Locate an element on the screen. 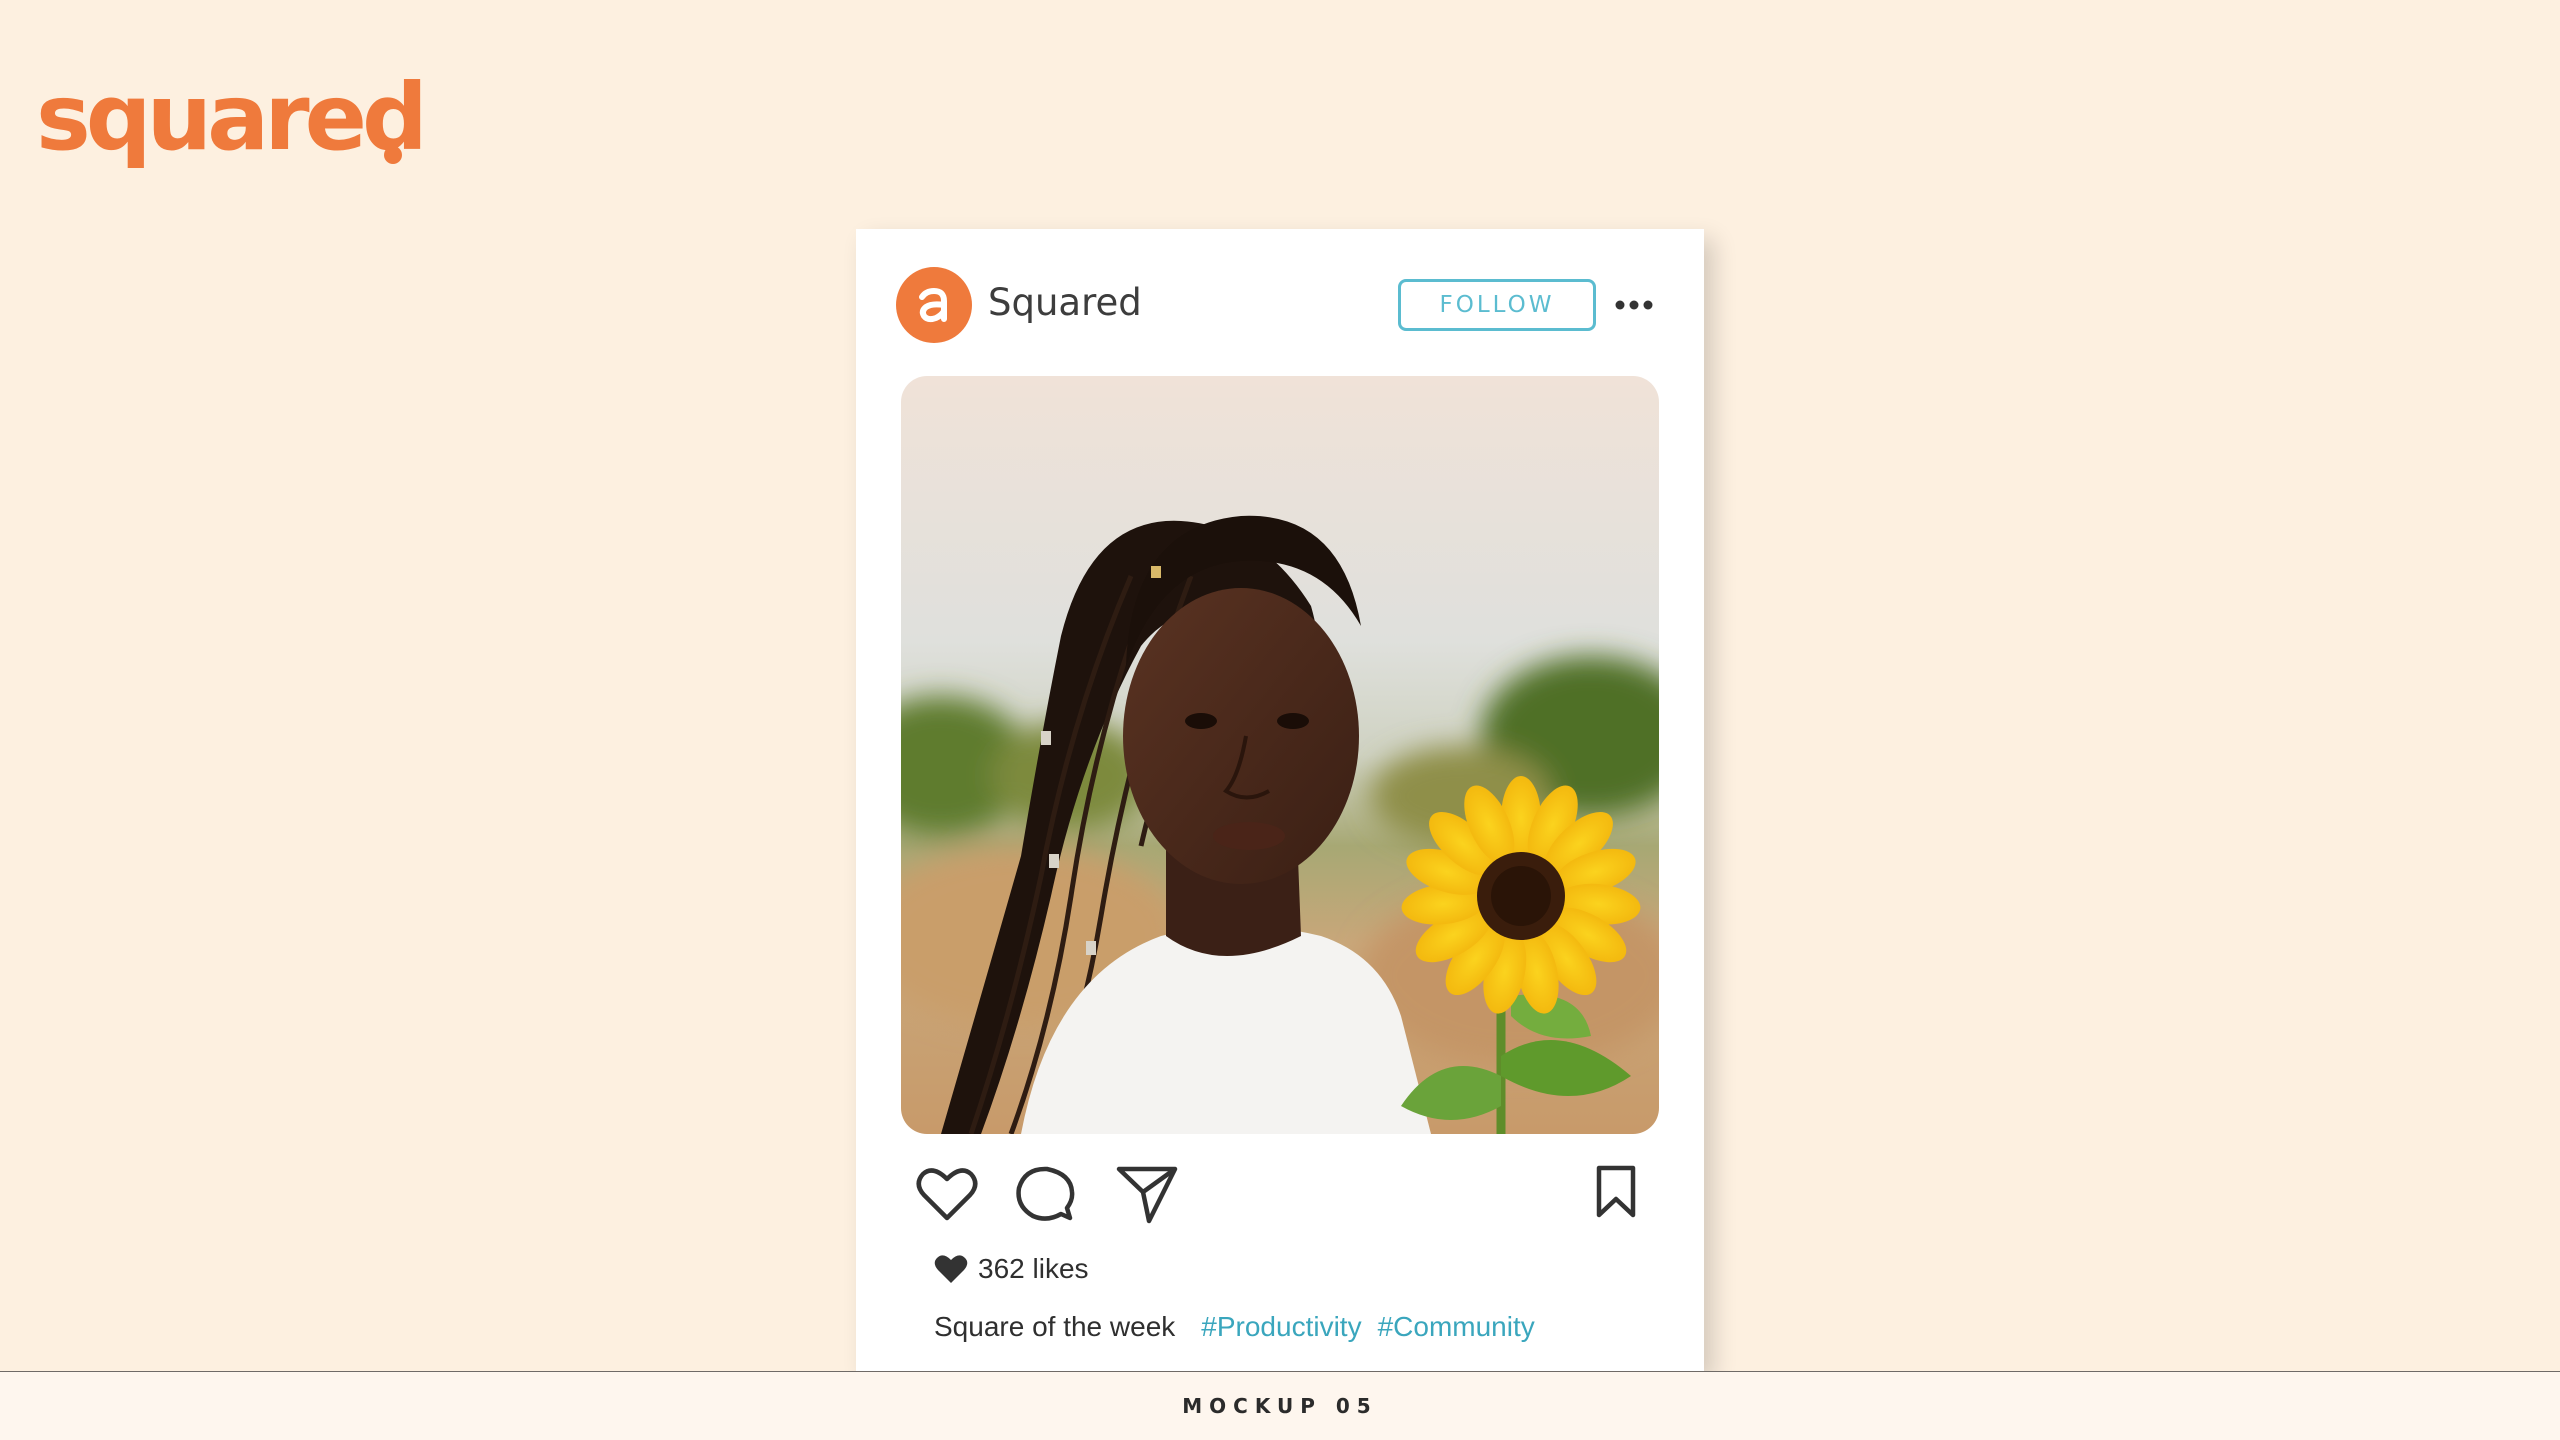 The height and width of the screenshot is (1440, 2560). avatar is located at coordinates (934, 305).